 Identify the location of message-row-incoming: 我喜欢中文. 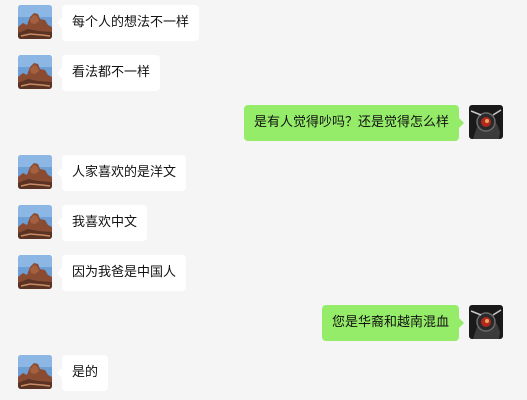
(263, 223).